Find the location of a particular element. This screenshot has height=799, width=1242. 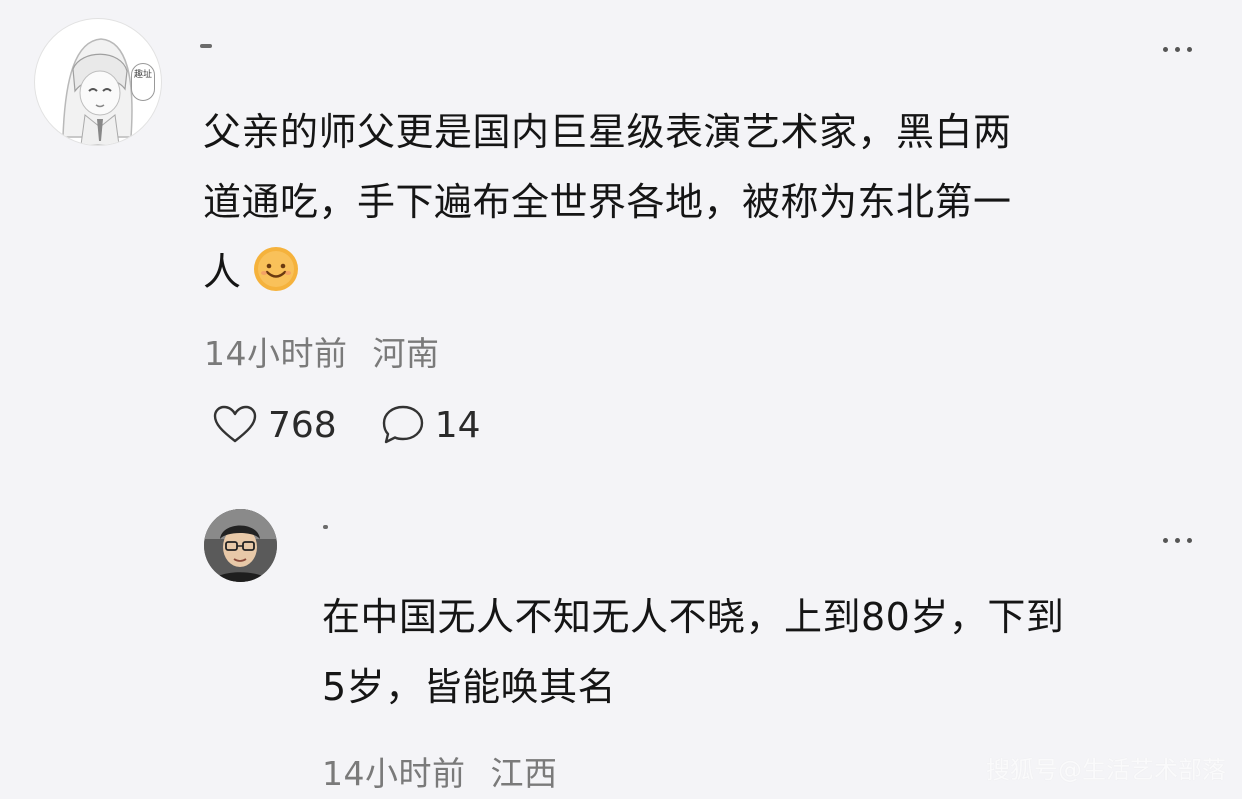

comment-actions: 768 14 is located at coordinates (368, 425).